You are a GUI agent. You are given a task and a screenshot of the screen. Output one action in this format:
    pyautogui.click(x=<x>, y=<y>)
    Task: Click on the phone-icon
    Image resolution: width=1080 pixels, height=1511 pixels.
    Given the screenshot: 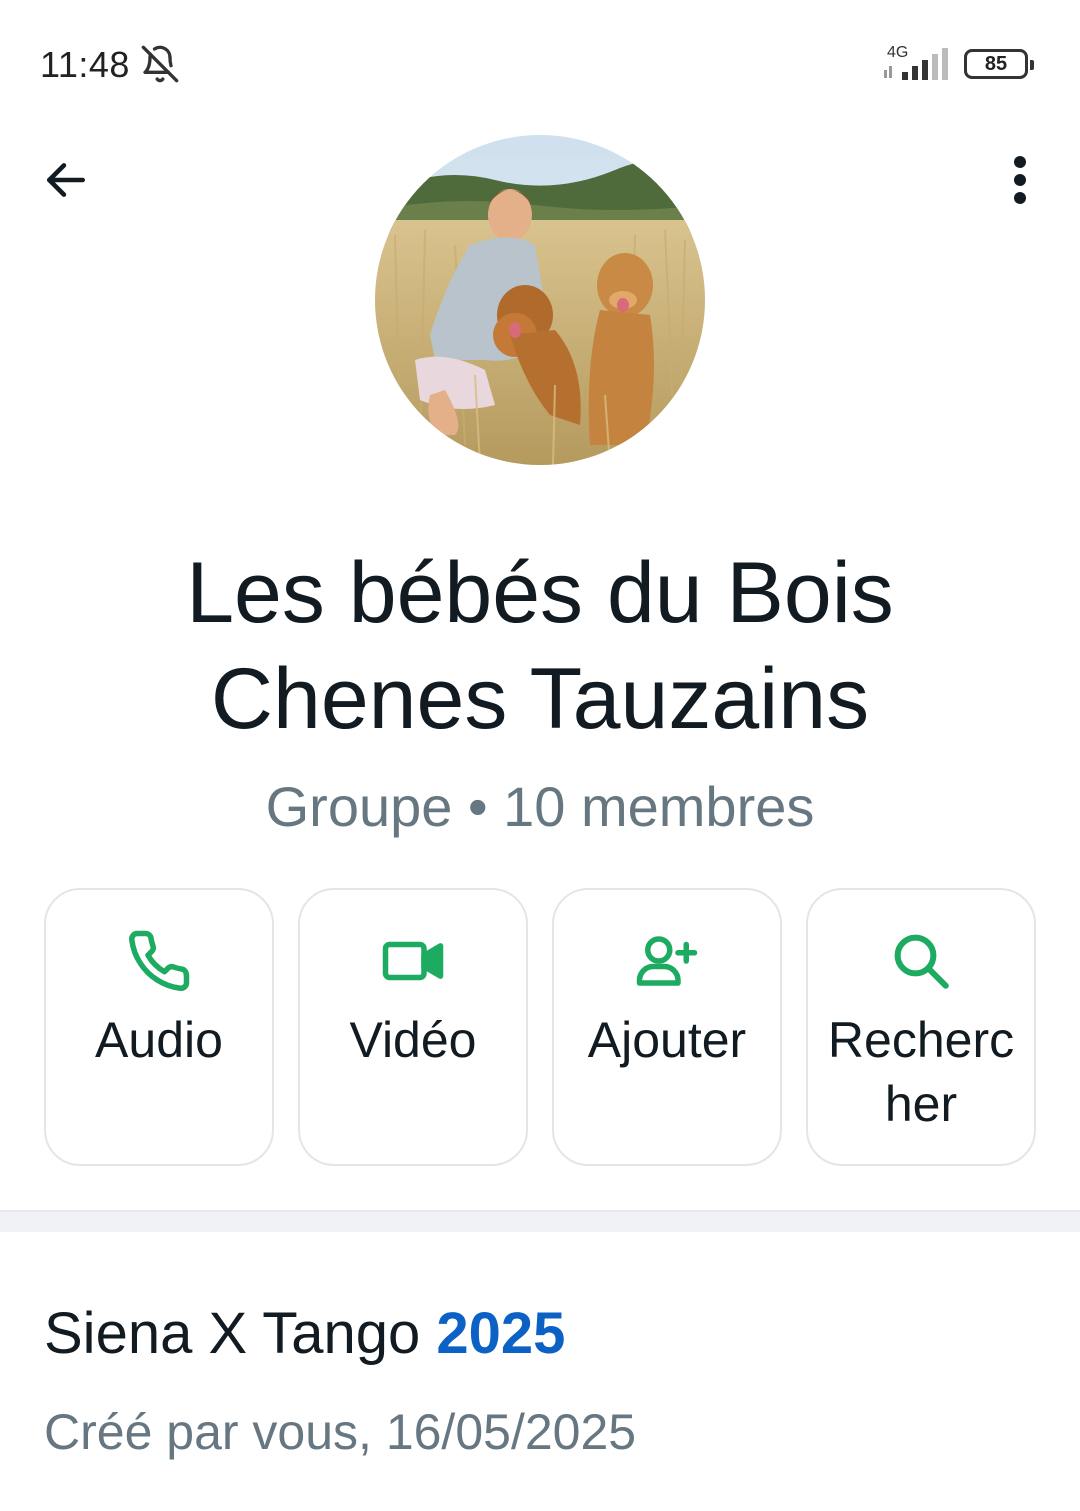 What is the action you would take?
    pyautogui.click(x=159, y=960)
    